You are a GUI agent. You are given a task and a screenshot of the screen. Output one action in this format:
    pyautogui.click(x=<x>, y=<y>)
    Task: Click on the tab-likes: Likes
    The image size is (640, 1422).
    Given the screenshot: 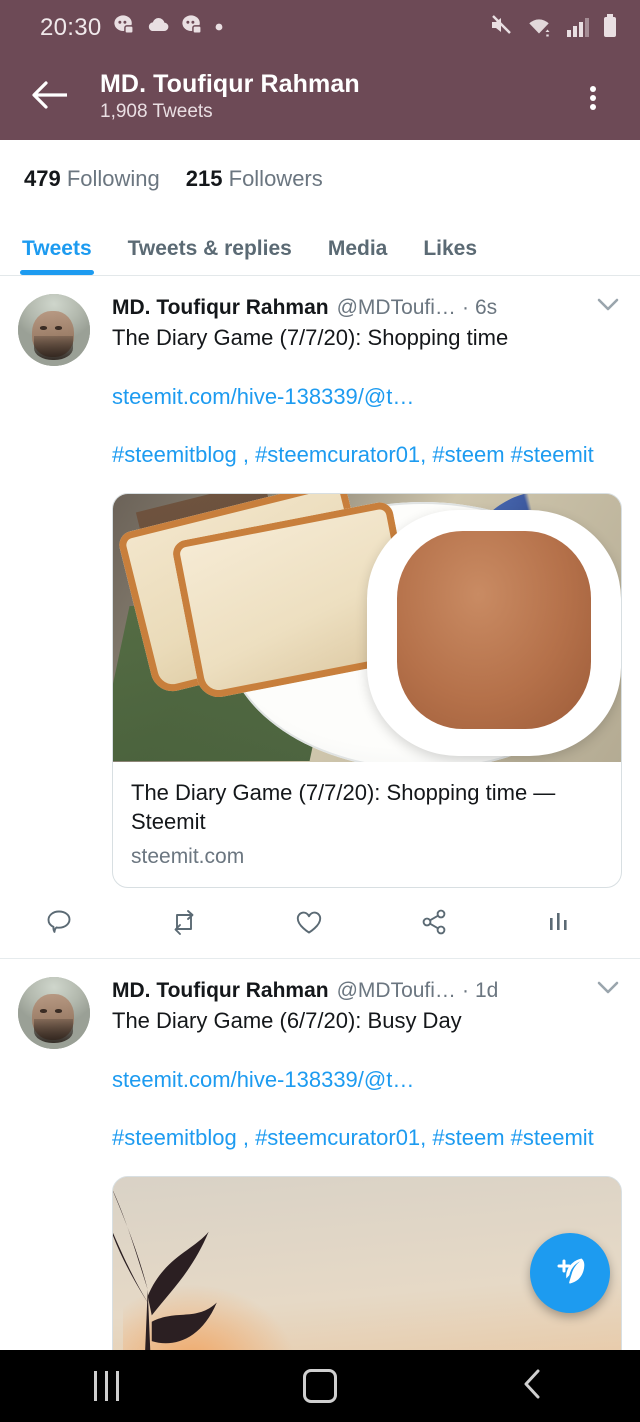 What is the action you would take?
    pyautogui.click(x=450, y=256)
    